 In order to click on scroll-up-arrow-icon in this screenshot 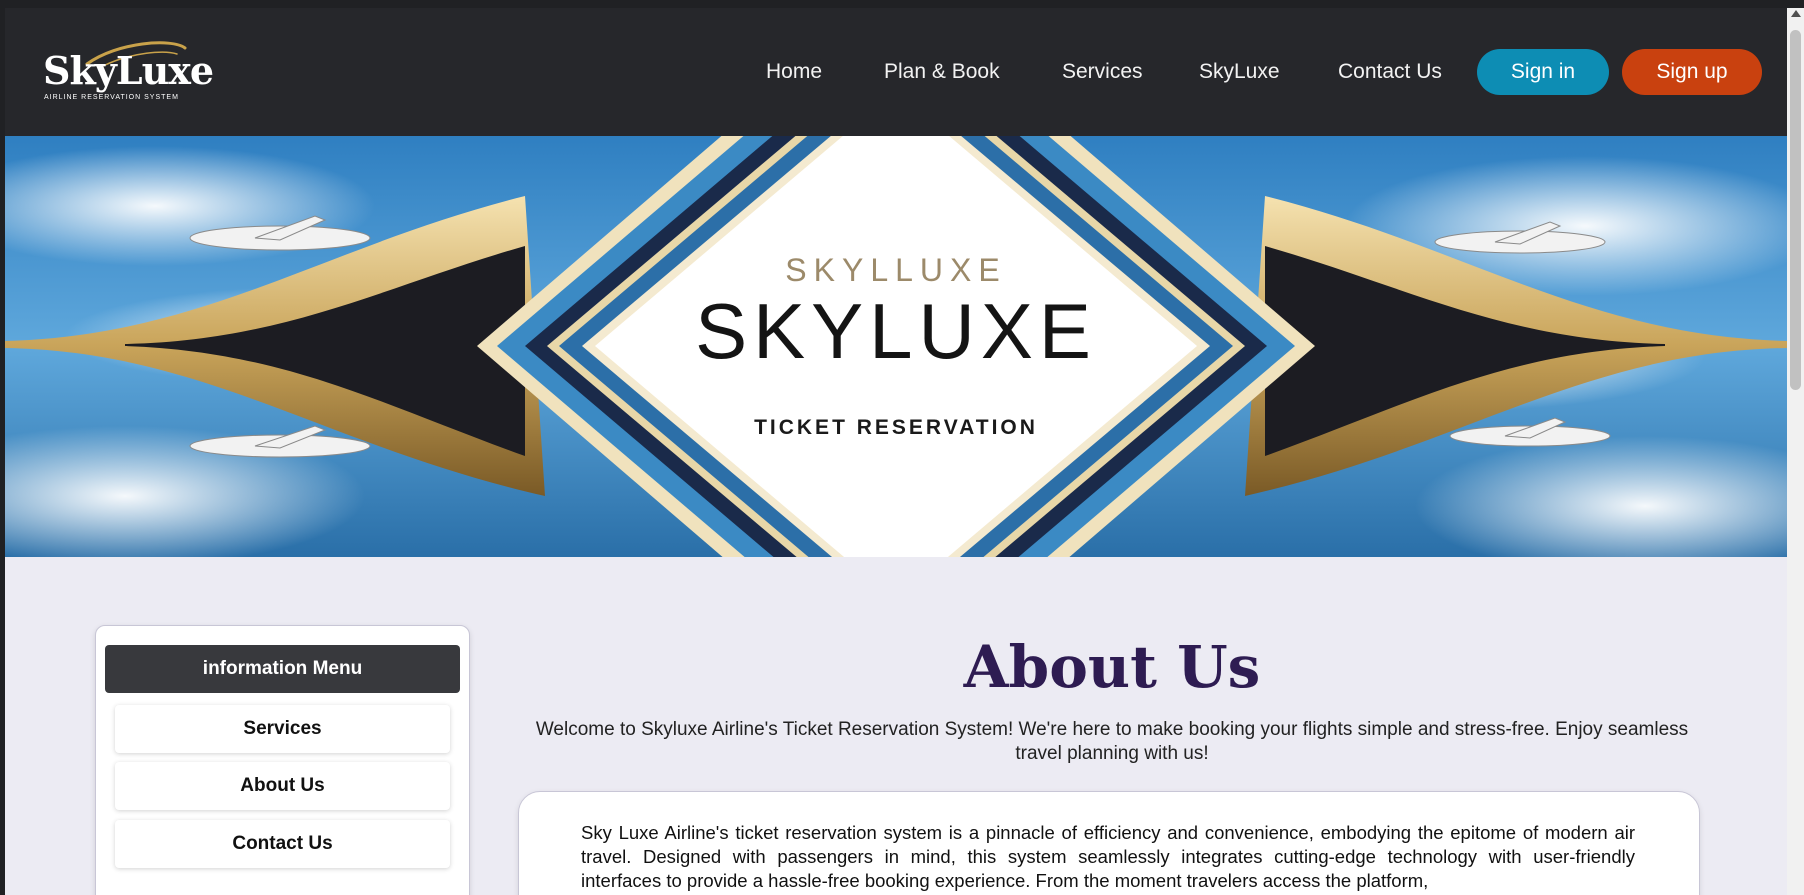, I will do `click(1796, 13)`.